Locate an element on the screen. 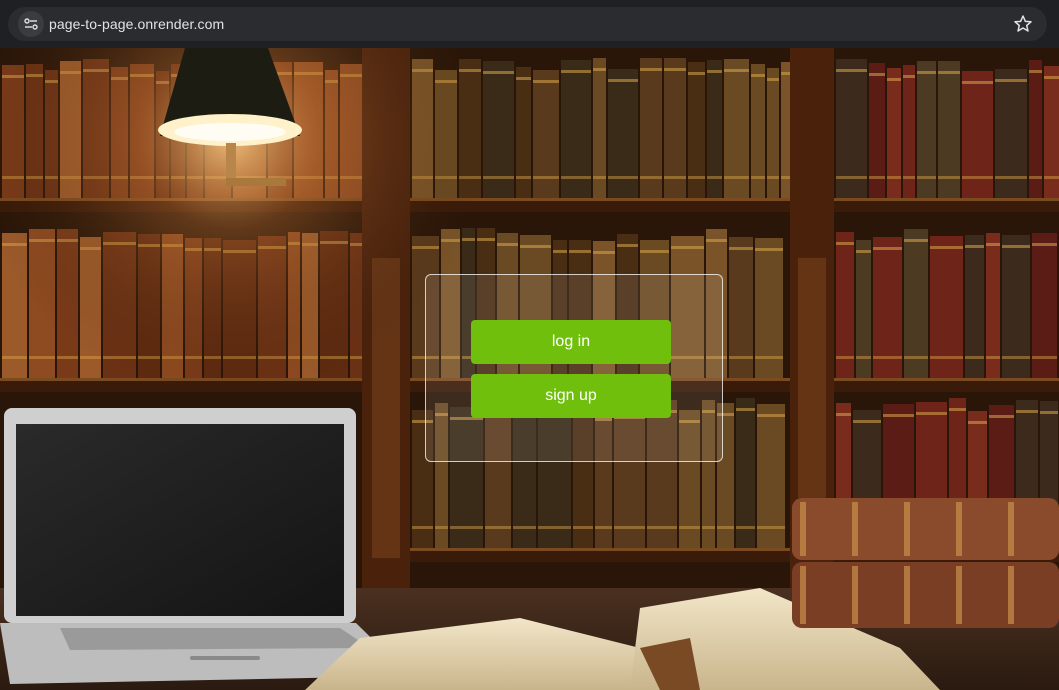 The height and width of the screenshot is (690, 1059). browser-toolbar: page-to-page.onrender.com is located at coordinates (529, 24).